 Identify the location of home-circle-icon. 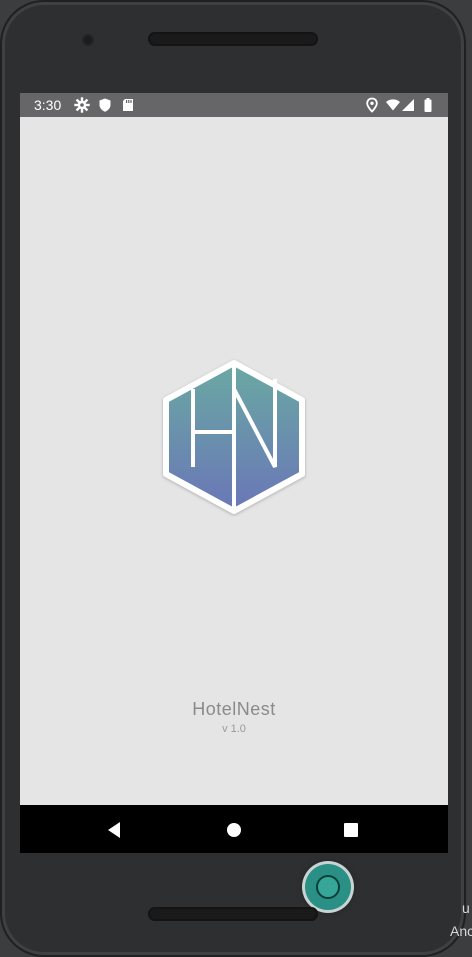
(234, 830).